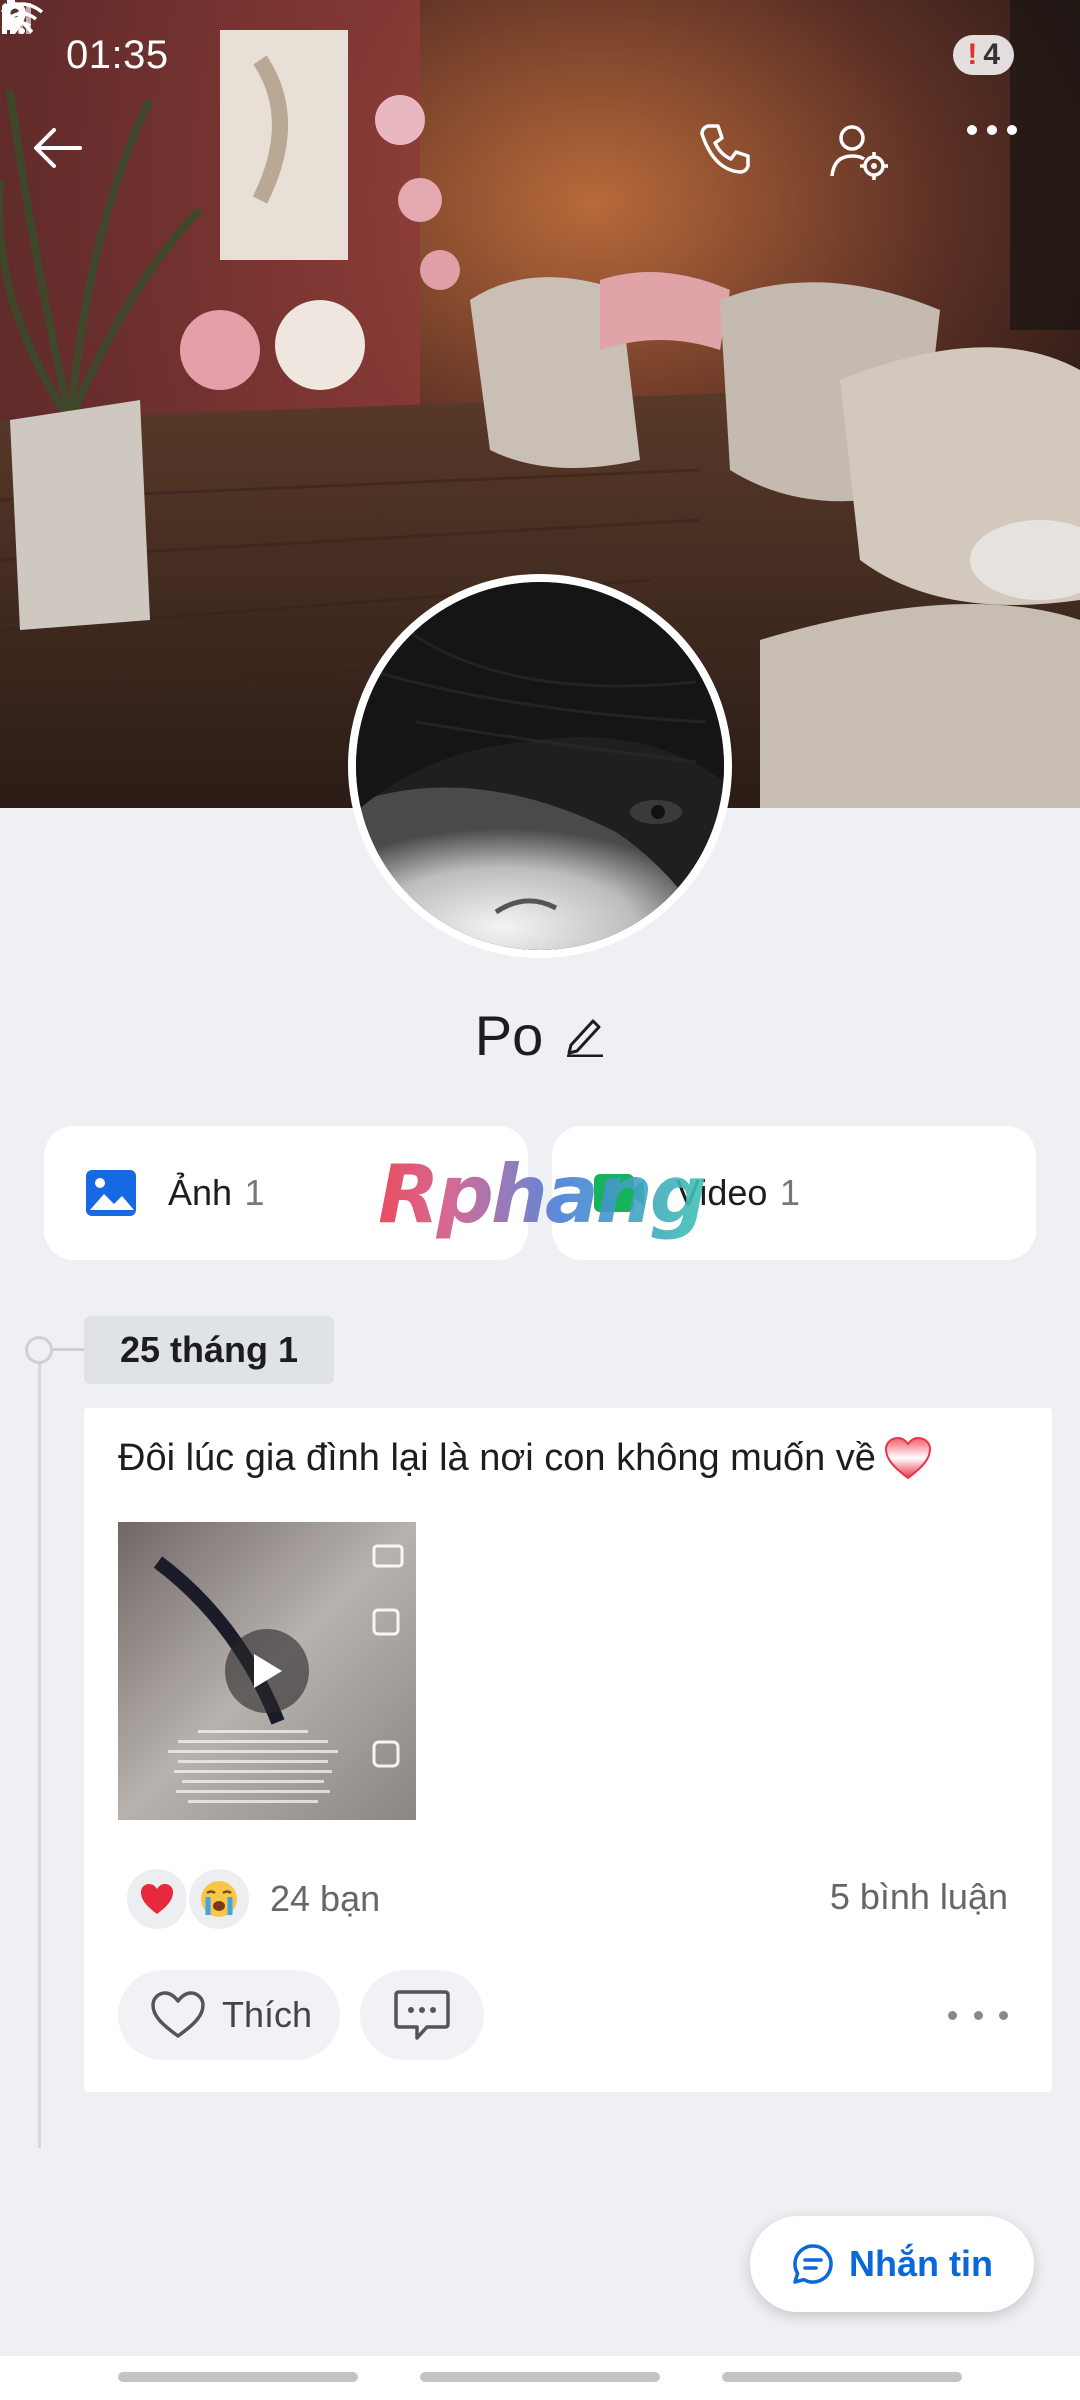  I want to click on back-arrow-icon, so click(58, 148).